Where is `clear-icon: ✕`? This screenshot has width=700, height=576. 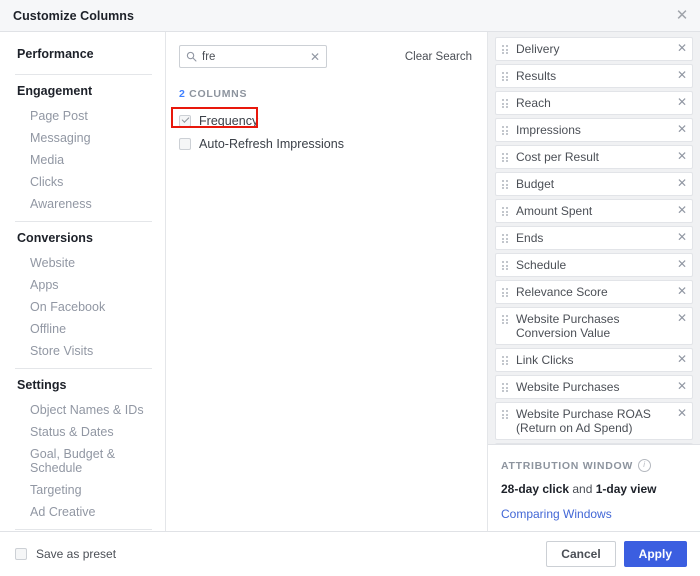 clear-icon: ✕ is located at coordinates (315, 57).